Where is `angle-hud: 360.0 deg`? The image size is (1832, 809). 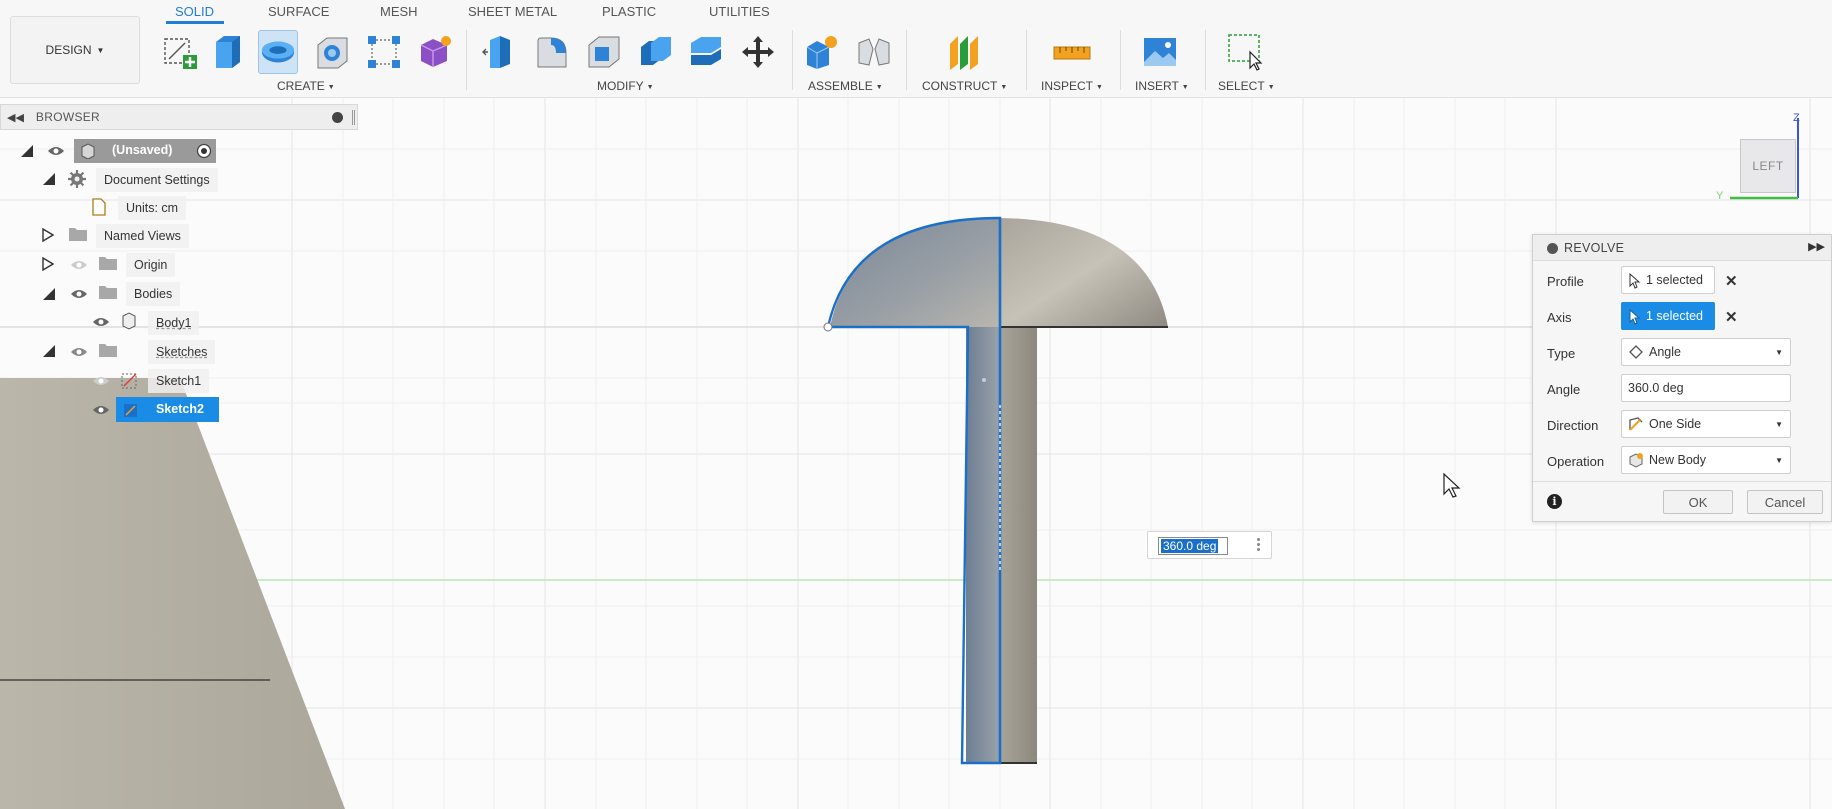
angle-hud: 360.0 deg is located at coordinates (1209, 545).